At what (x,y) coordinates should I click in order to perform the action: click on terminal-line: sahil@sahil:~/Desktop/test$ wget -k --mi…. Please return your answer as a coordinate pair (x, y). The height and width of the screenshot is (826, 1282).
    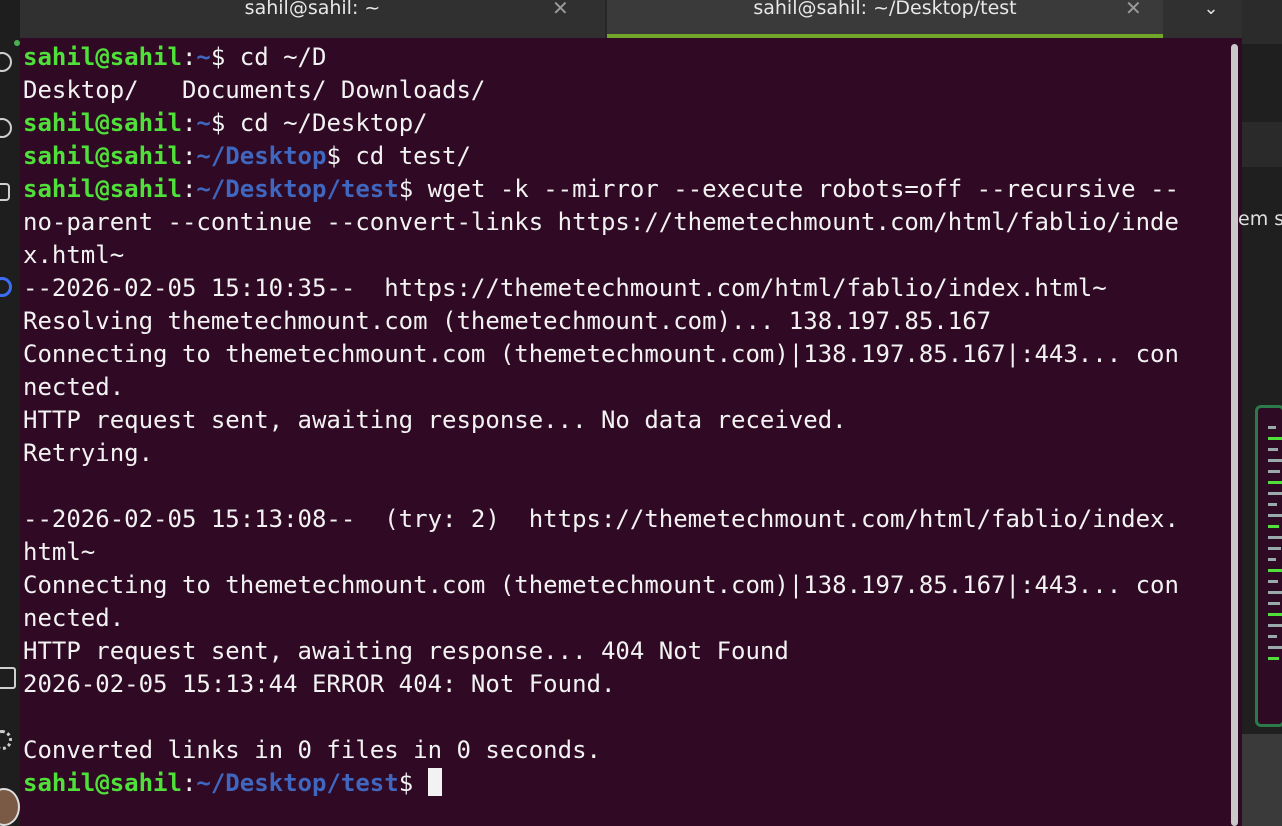
    Looking at the image, I should click on (625, 189).